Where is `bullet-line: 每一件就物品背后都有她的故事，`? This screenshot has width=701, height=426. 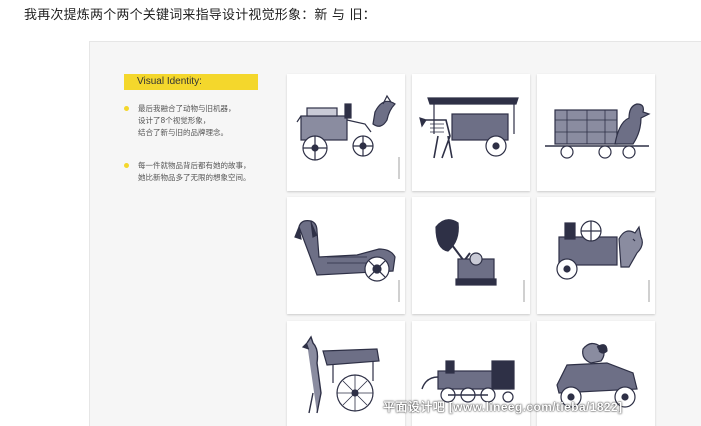 bullet-line: 每一件就物品背后都有她的故事， is located at coordinates (194, 165).